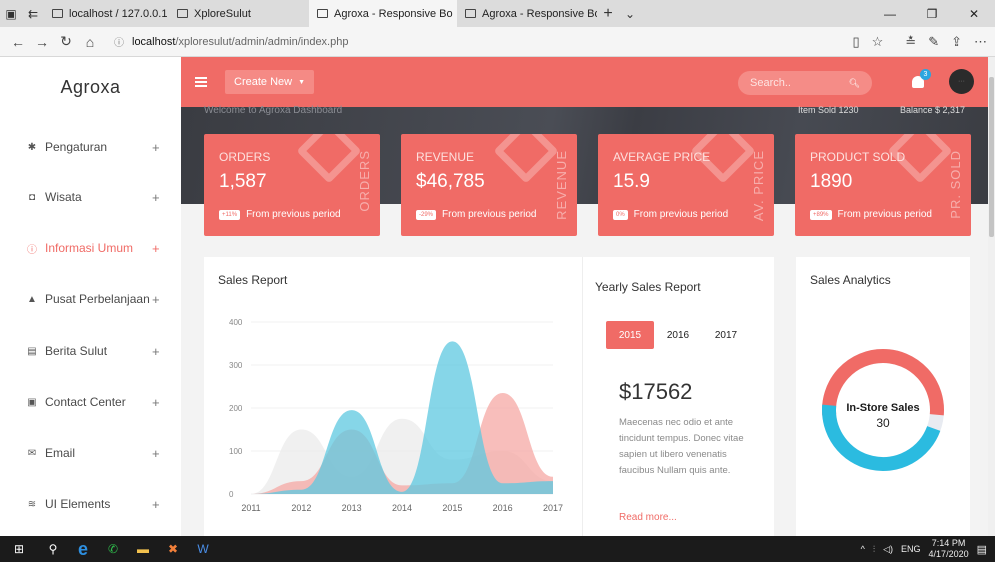 Image resolution: width=995 pixels, height=562 pixels. What do you see at coordinates (956, 42) in the screenshot?
I see `share-icon: ⇪` at bounding box center [956, 42].